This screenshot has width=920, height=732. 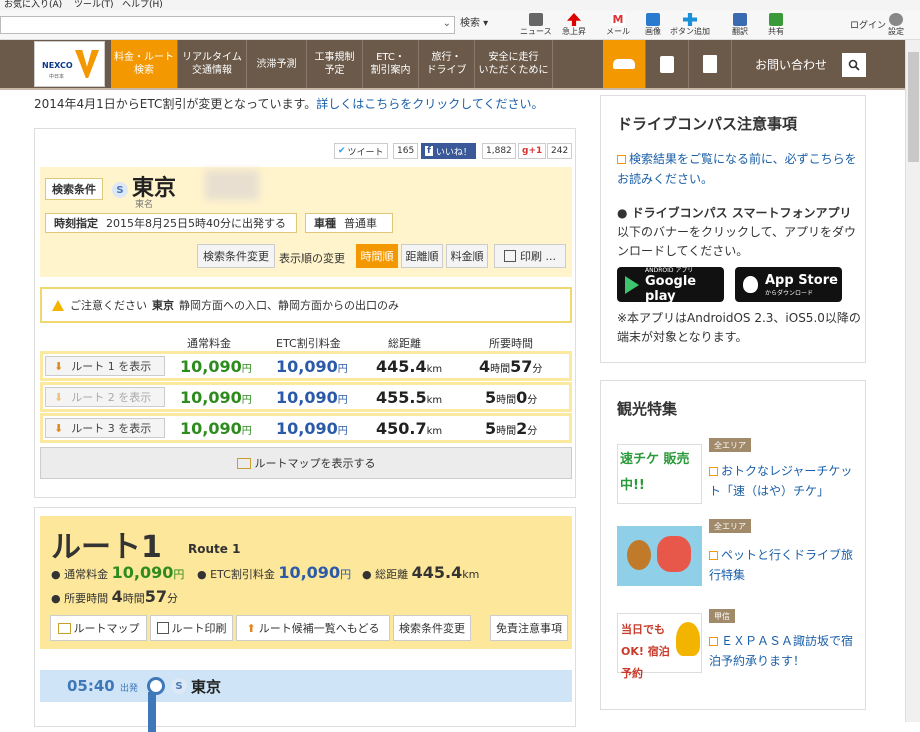 I want to click on chevron-down-icon: ⌄, so click(x=447, y=23).